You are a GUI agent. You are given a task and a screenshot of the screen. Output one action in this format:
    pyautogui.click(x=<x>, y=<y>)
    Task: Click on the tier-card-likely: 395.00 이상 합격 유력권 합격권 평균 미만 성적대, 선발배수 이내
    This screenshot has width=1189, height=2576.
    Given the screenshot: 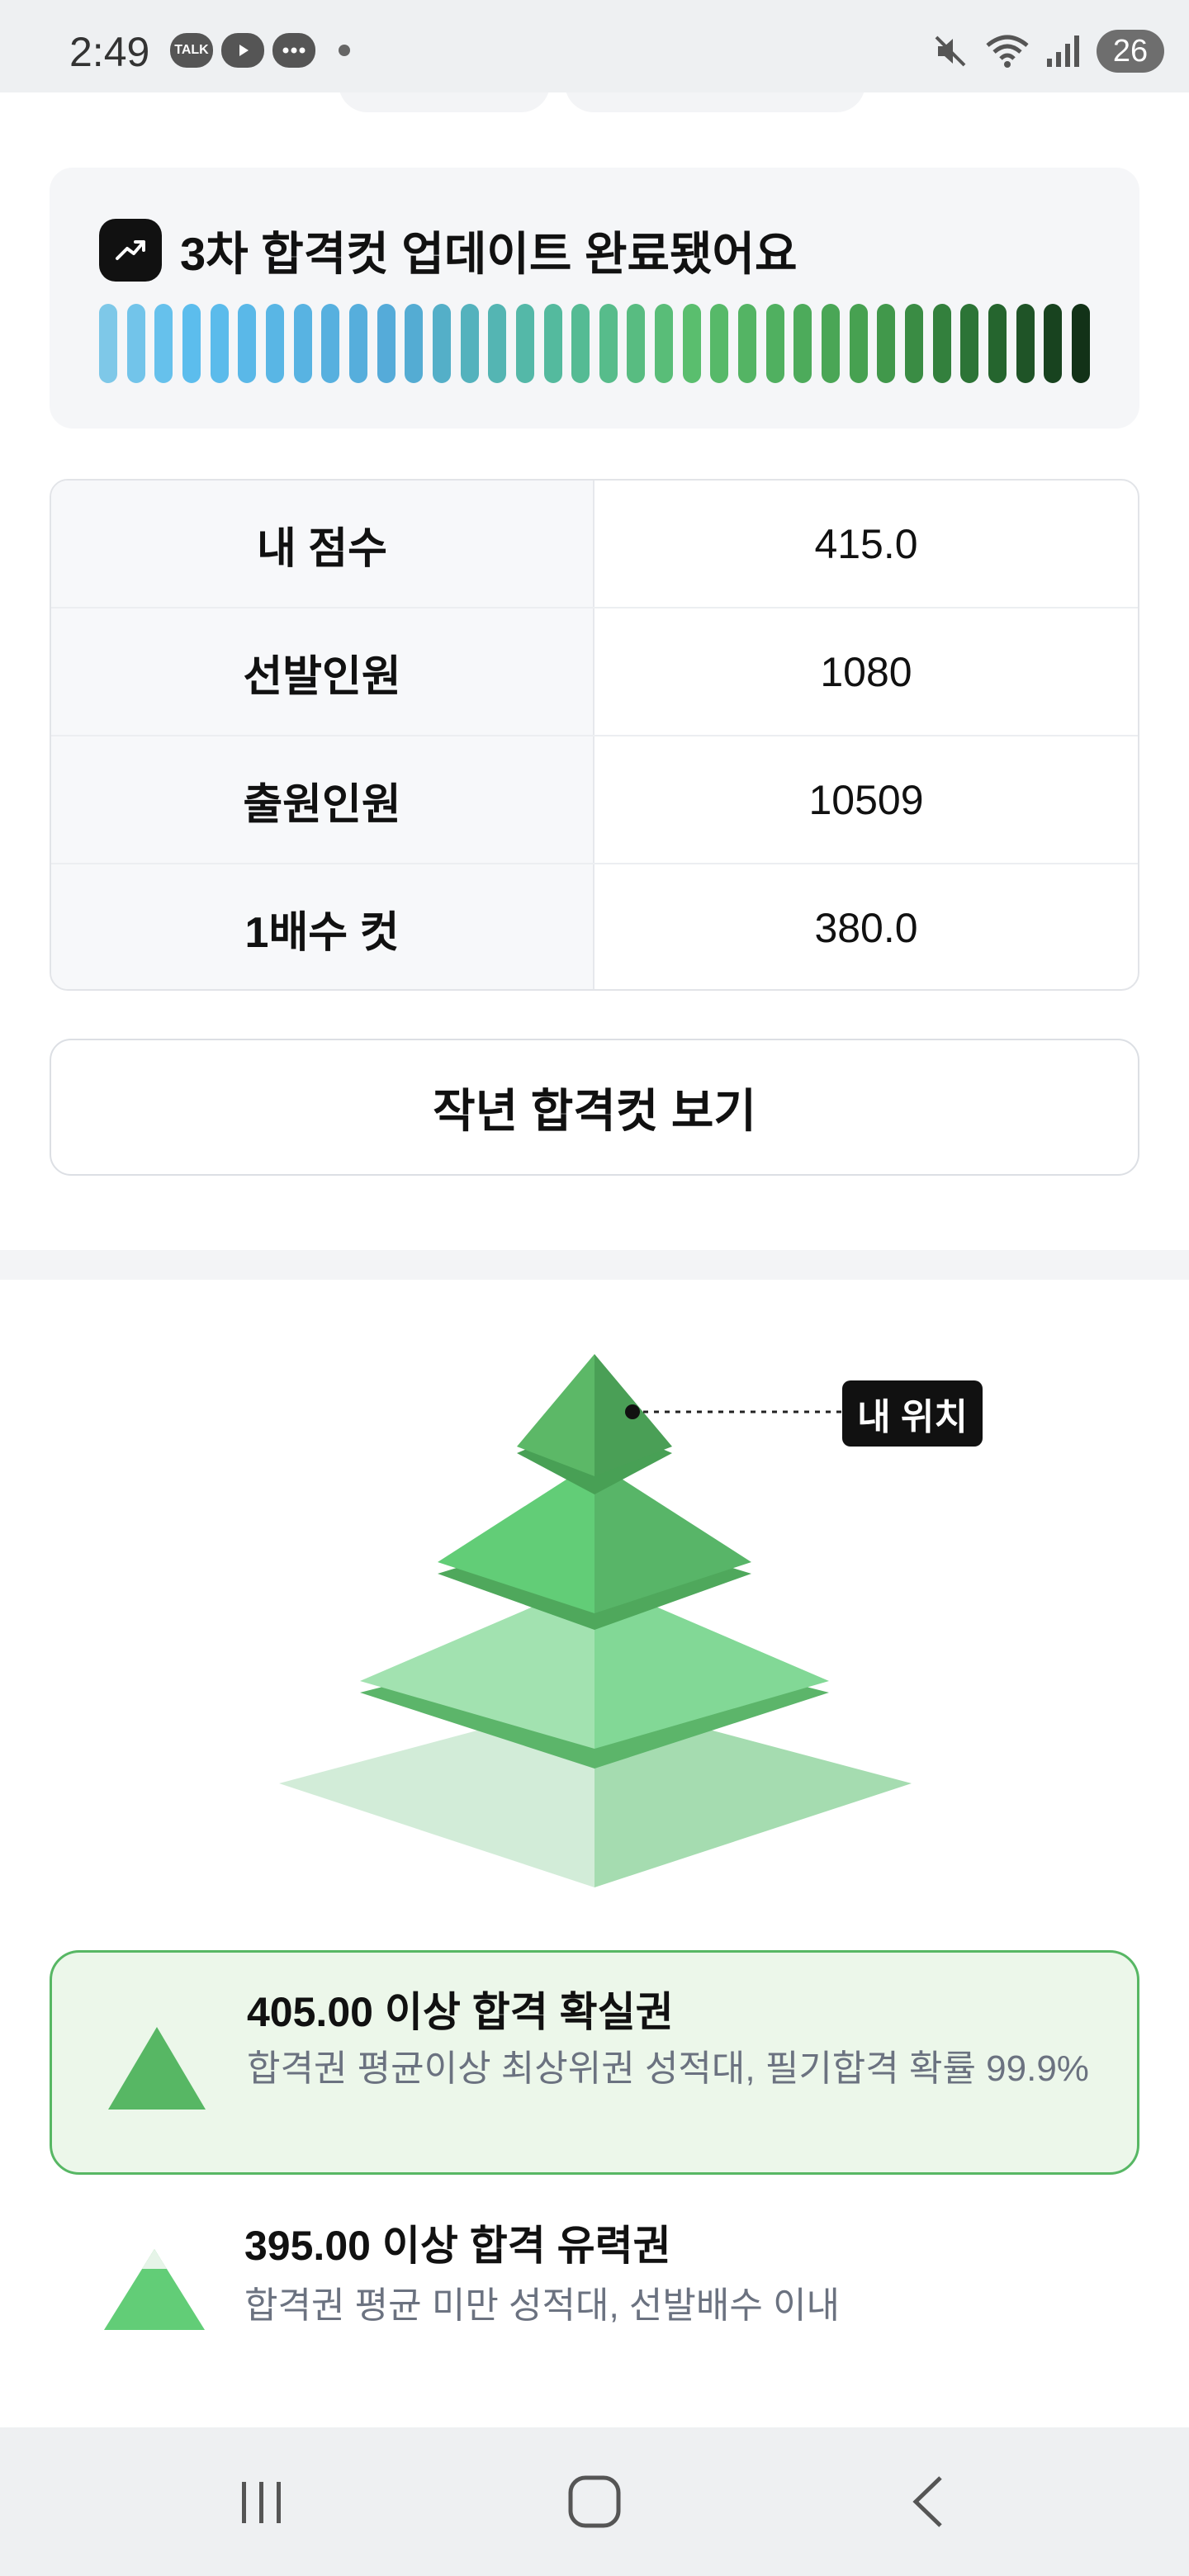 What is the action you would take?
    pyautogui.click(x=594, y=2287)
    